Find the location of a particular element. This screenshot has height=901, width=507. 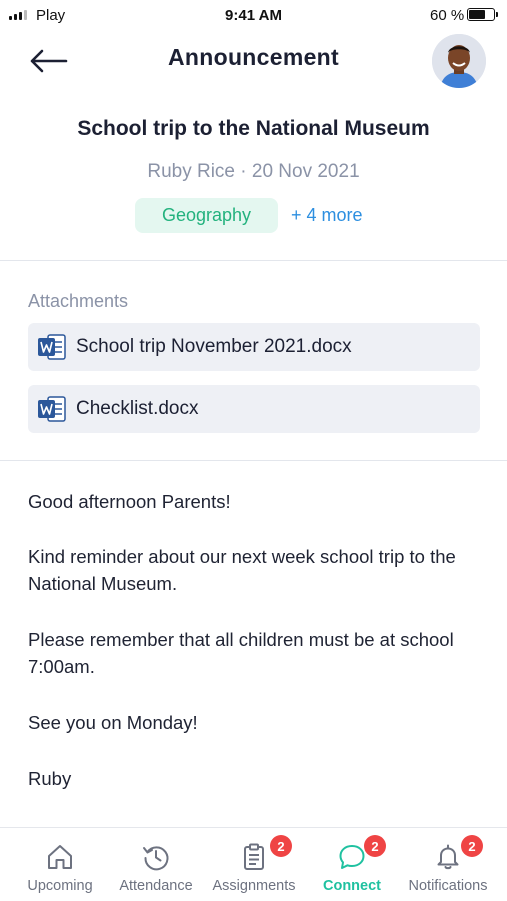

message-paragraph: See you on Monday! is located at coordinates (113, 722).